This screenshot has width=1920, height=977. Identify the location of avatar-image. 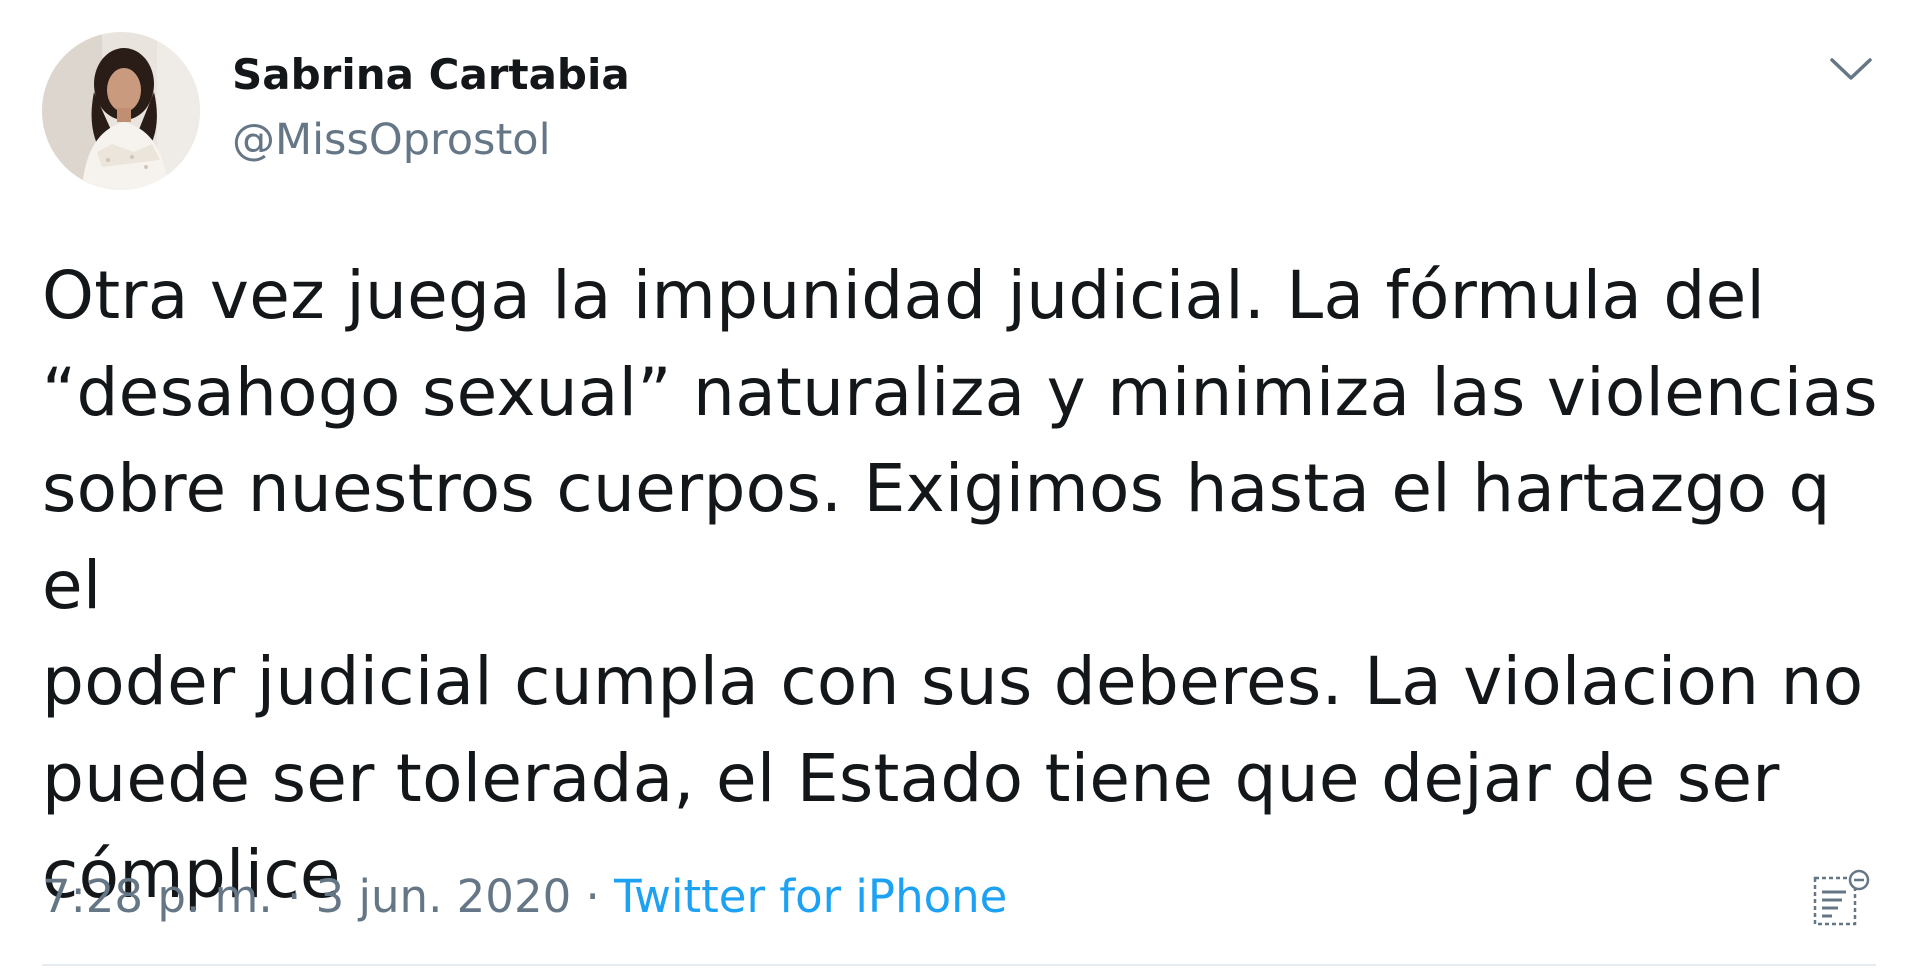
(121, 111).